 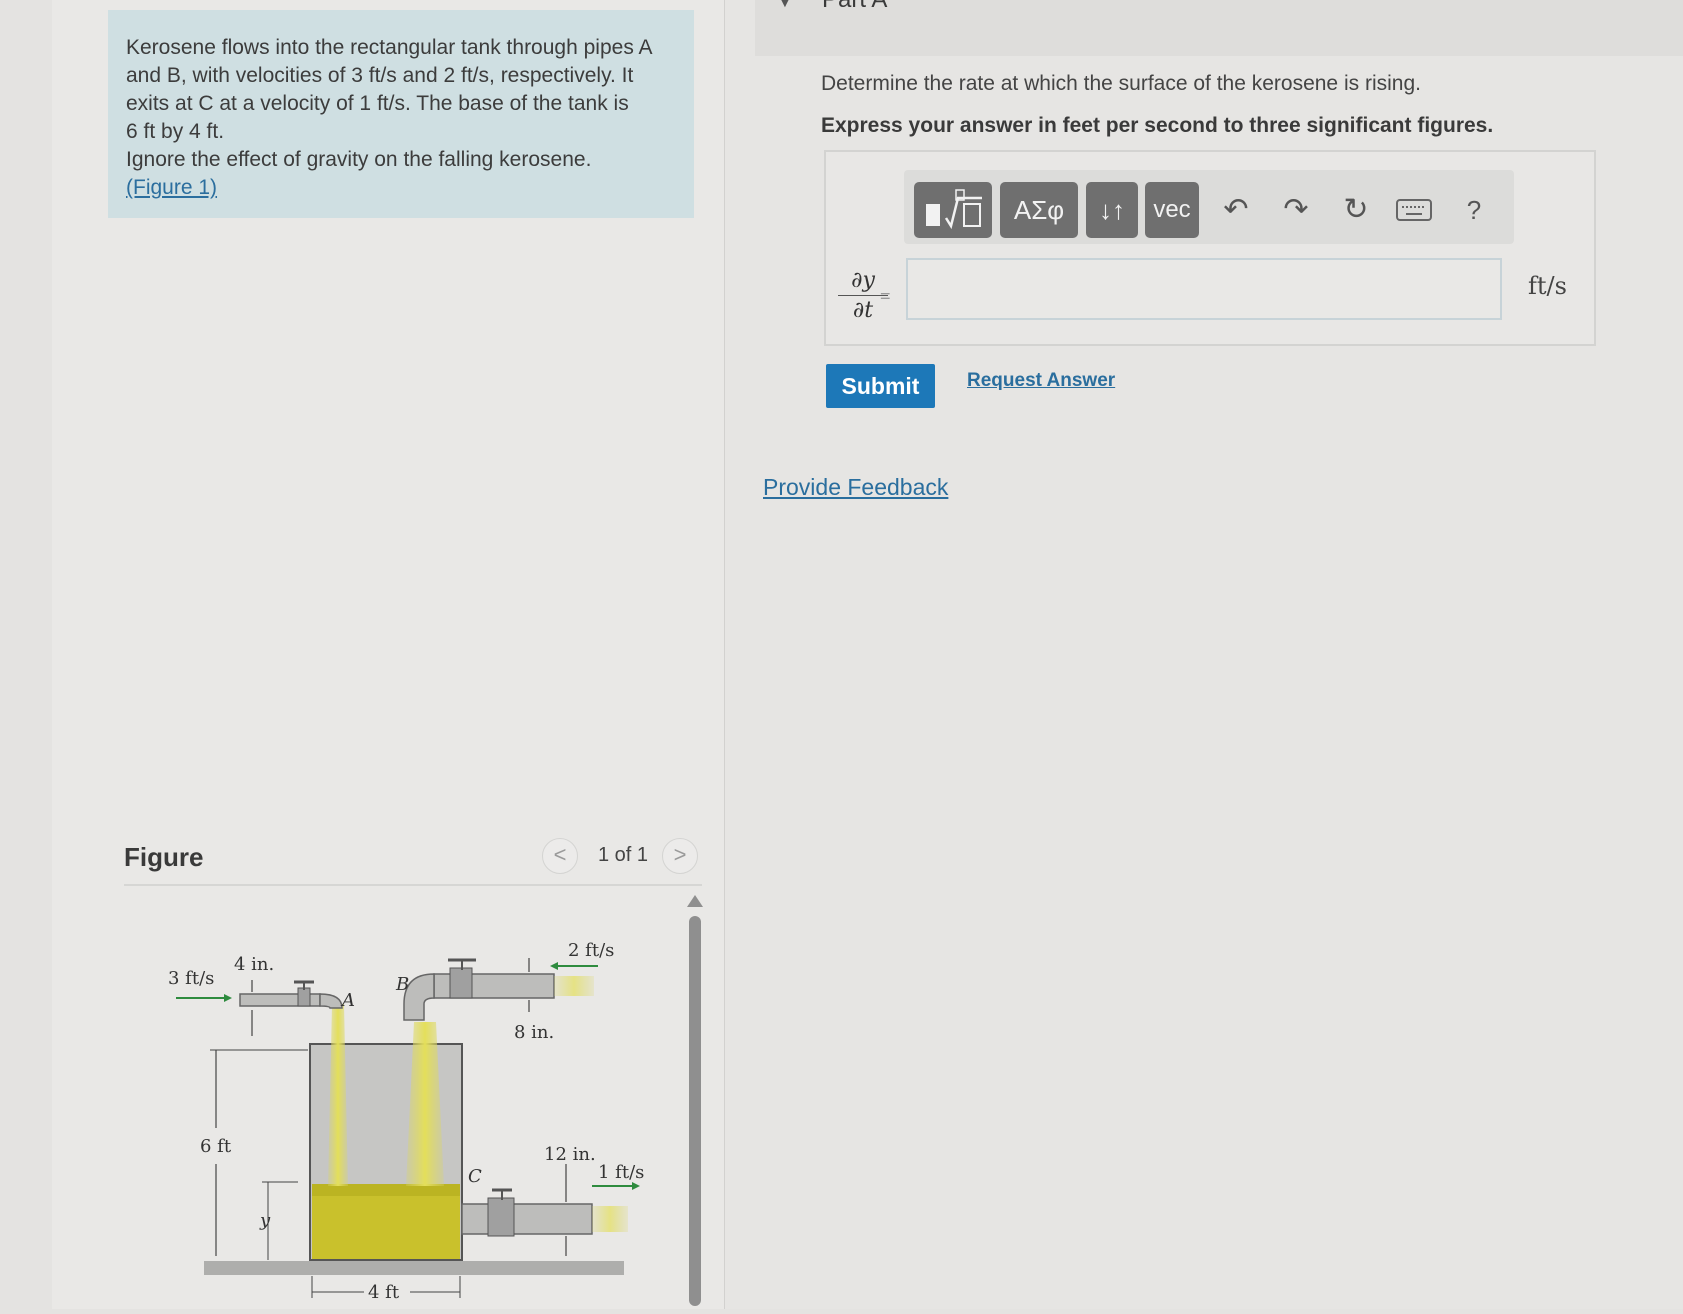 I want to click on figure-header: Figure < 1 of 1 >, so click(x=413, y=862).